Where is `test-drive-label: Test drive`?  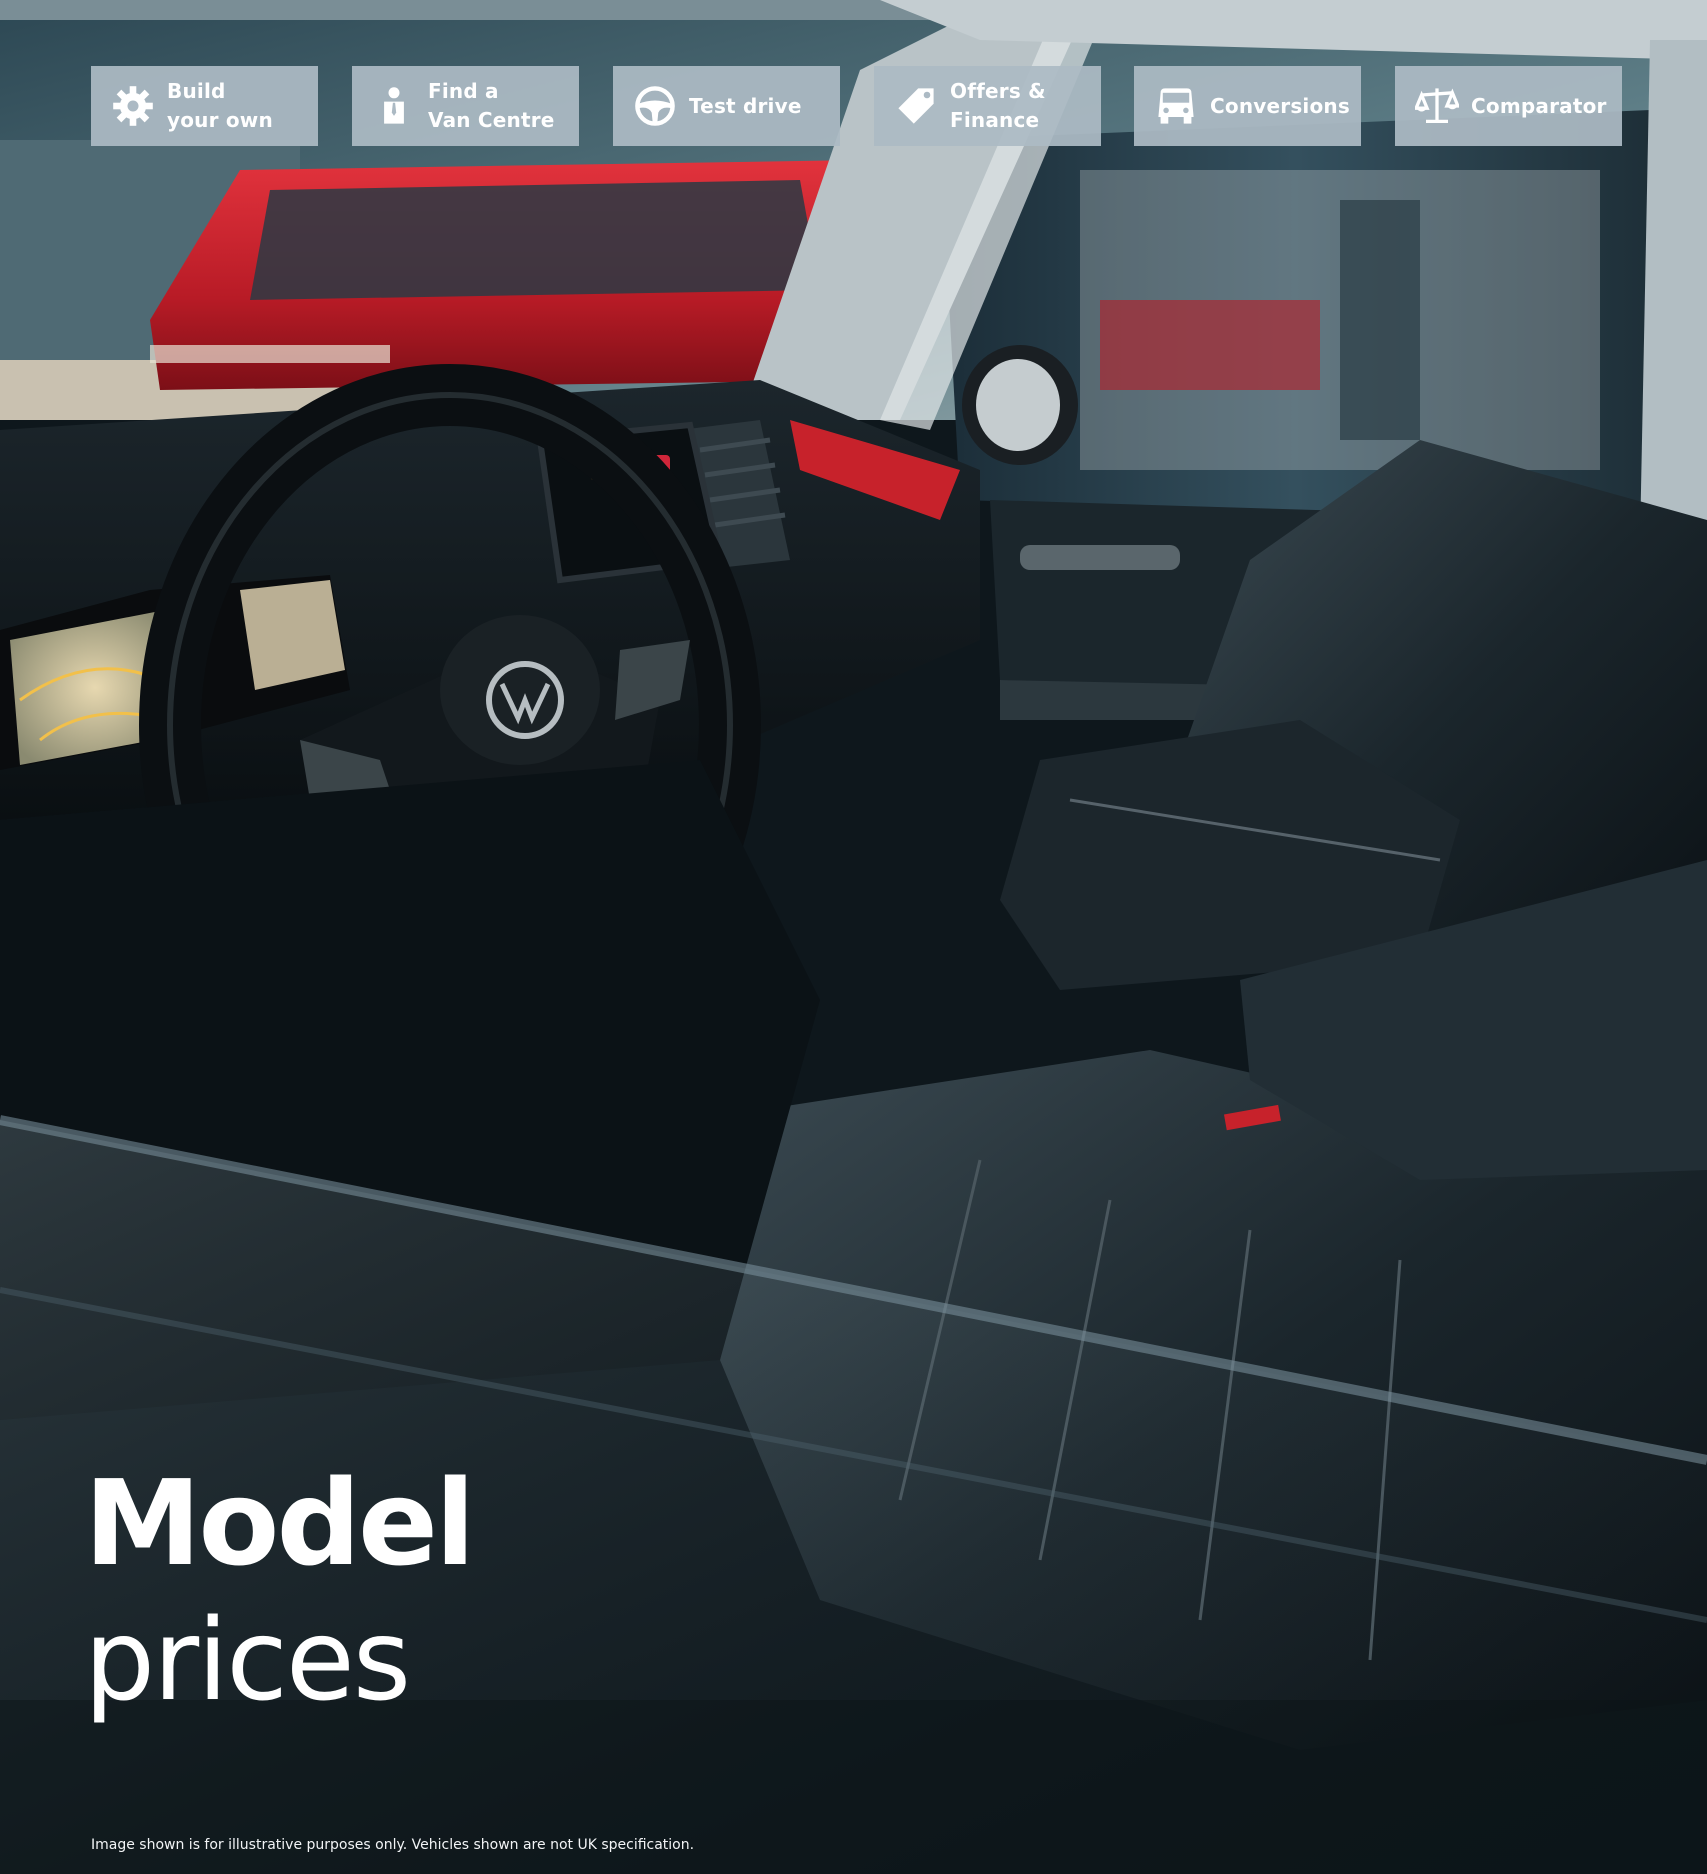 test-drive-label: Test drive is located at coordinates (745, 105).